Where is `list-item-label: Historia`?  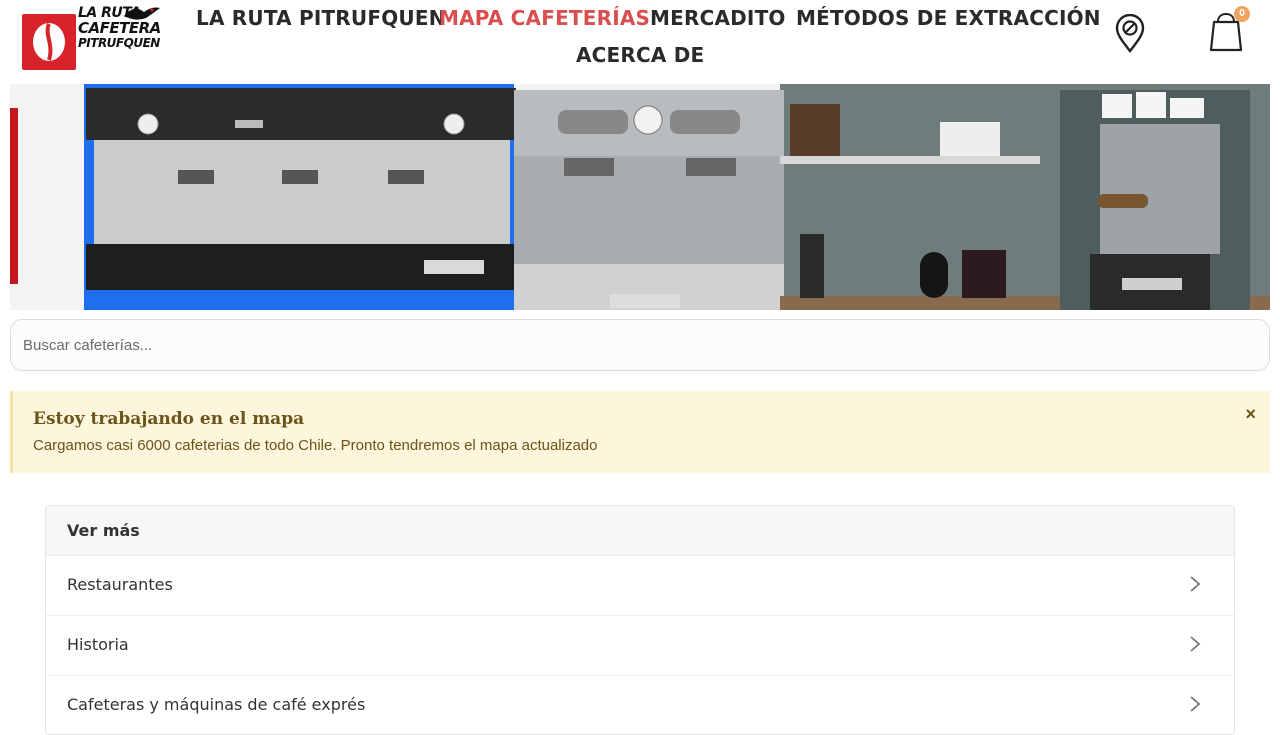 list-item-label: Historia is located at coordinates (98, 644).